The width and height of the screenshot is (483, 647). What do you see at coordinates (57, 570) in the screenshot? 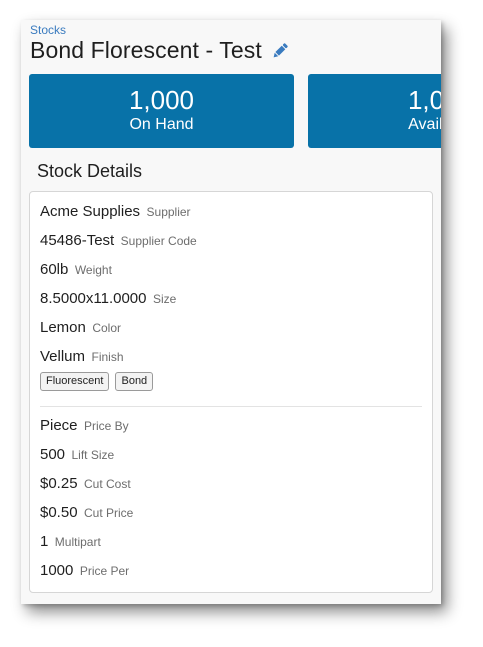
I see `detail-value: 1000` at bounding box center [57, 570].